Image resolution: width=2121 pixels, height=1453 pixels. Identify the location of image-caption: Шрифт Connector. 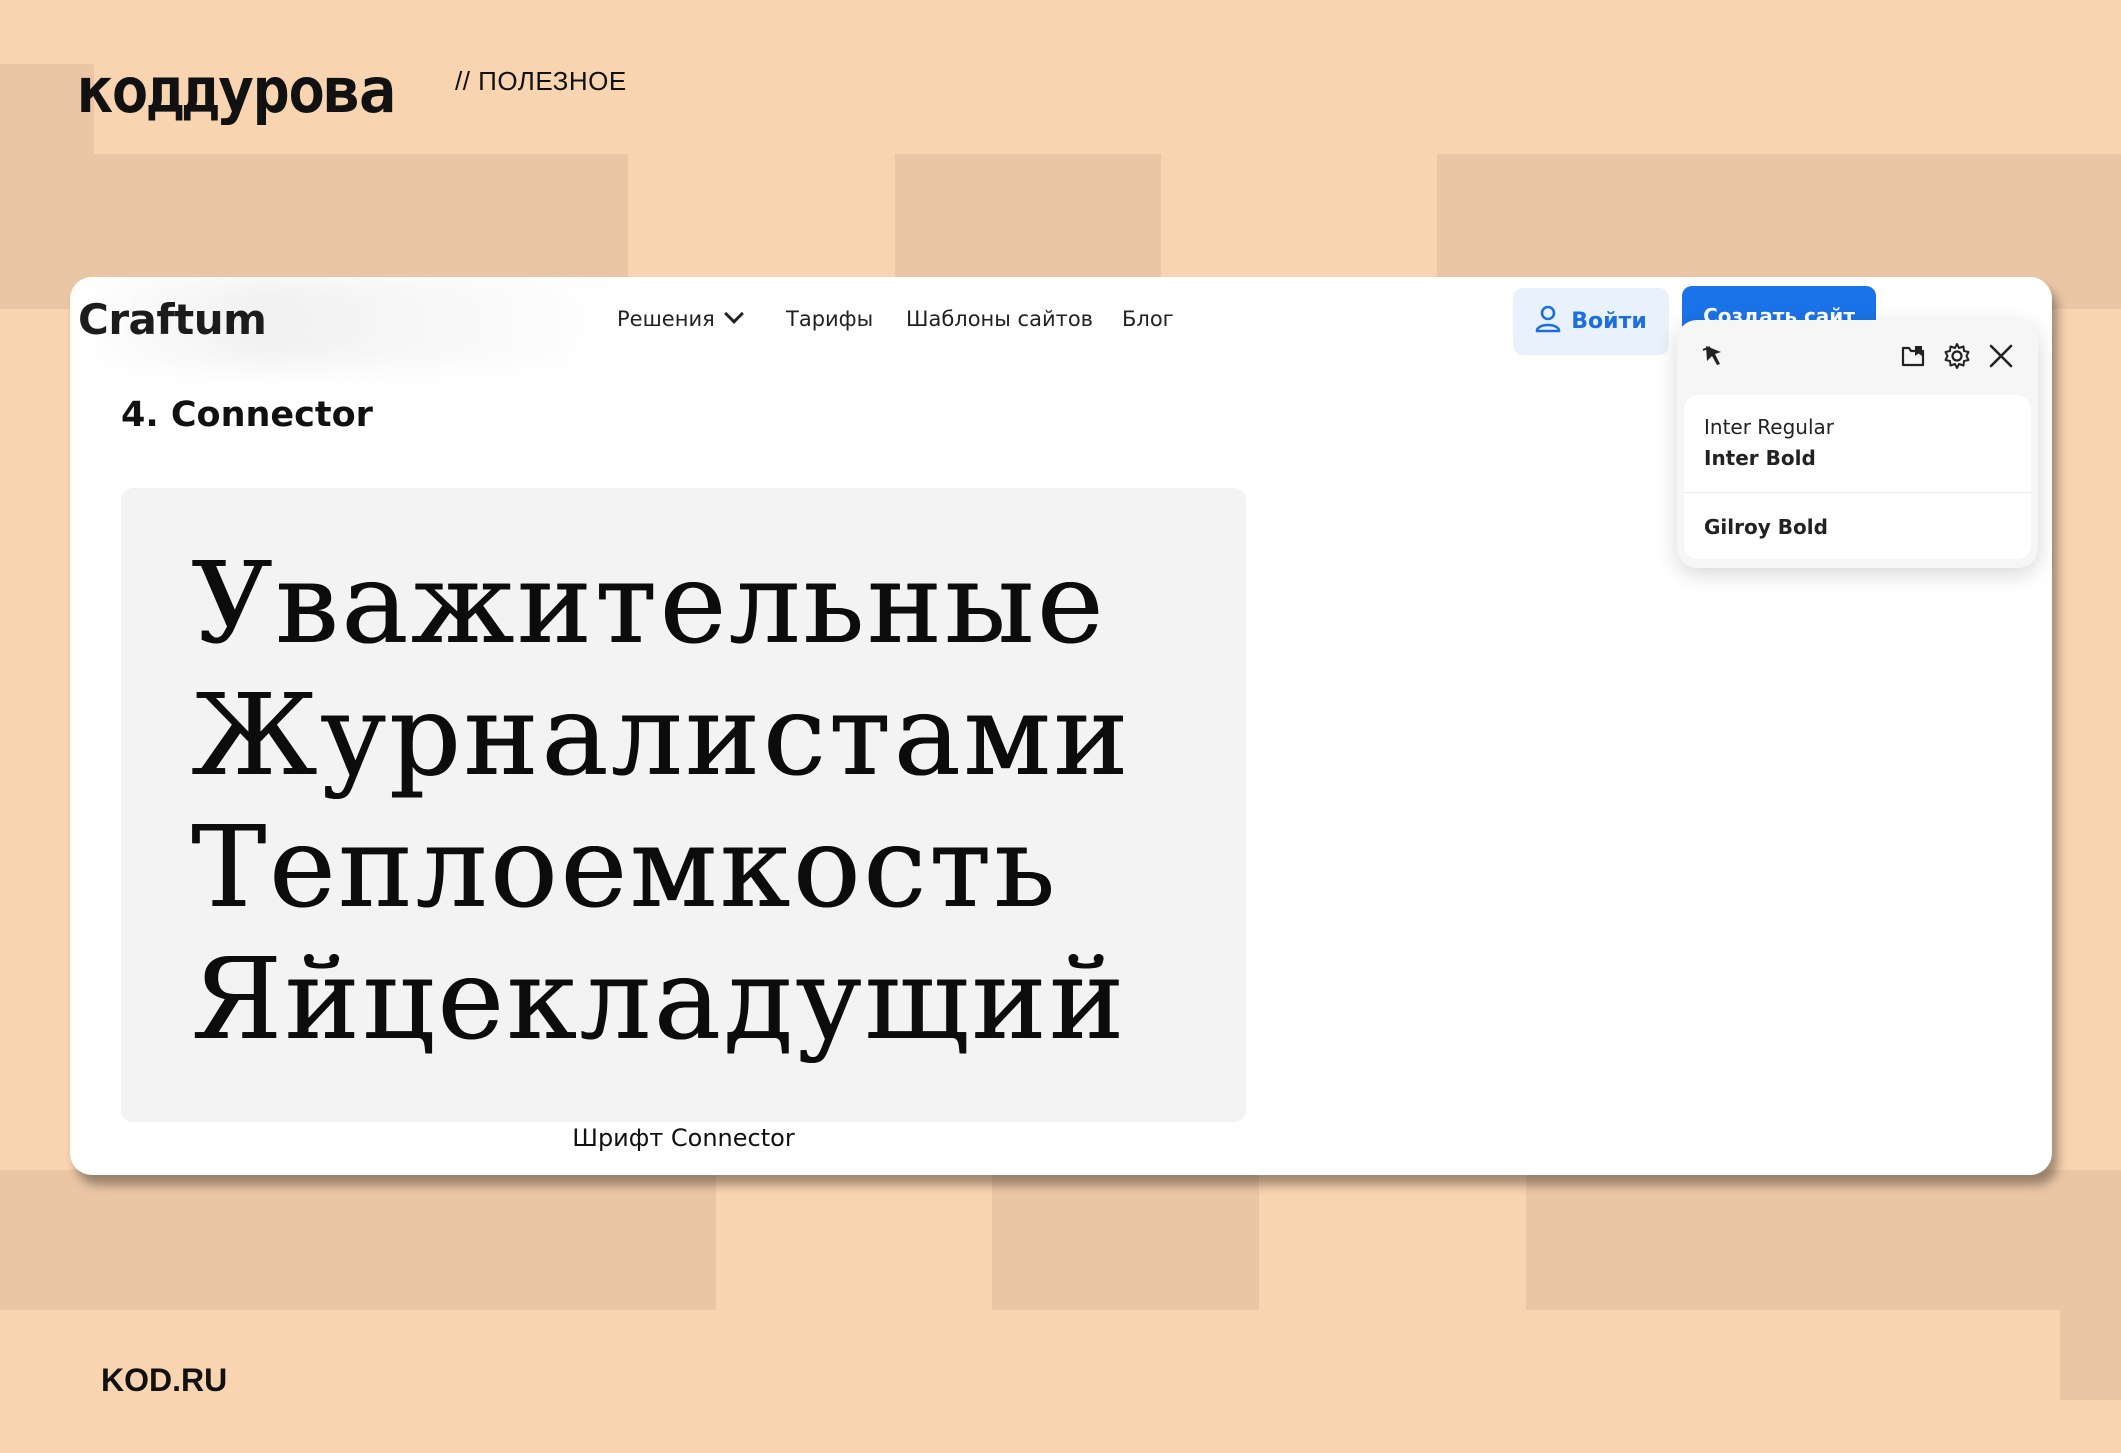
(683, 1138).